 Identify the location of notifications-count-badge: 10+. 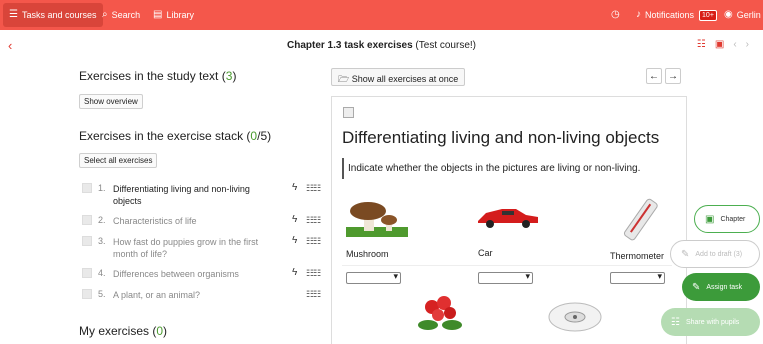
(708, 15).